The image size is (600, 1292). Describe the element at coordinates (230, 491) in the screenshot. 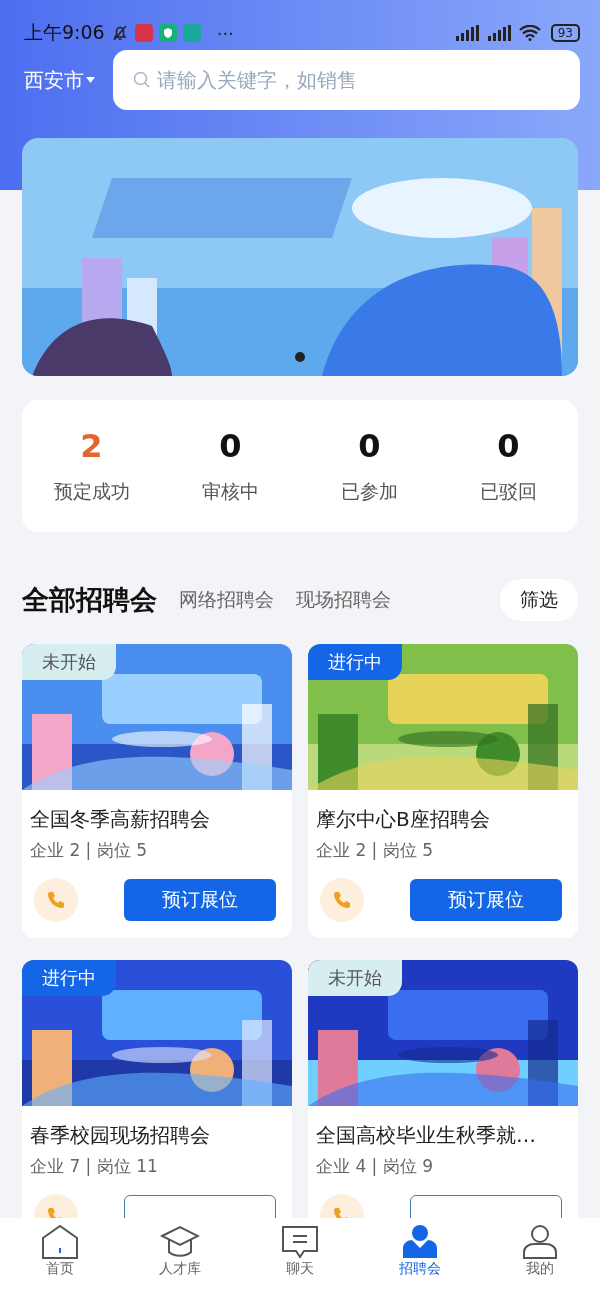

I see `stat-label: 审核中` at that location.